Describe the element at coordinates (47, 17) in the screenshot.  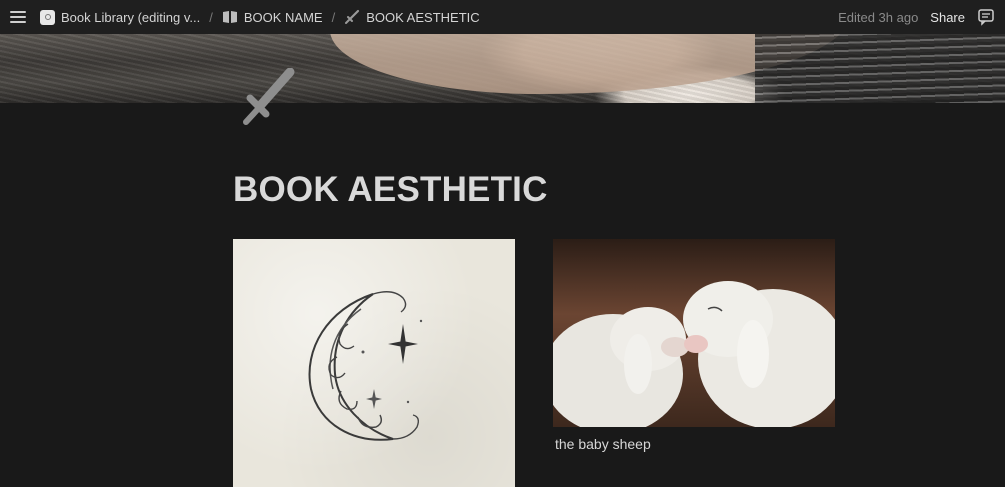
I see `app-icon` at that location.